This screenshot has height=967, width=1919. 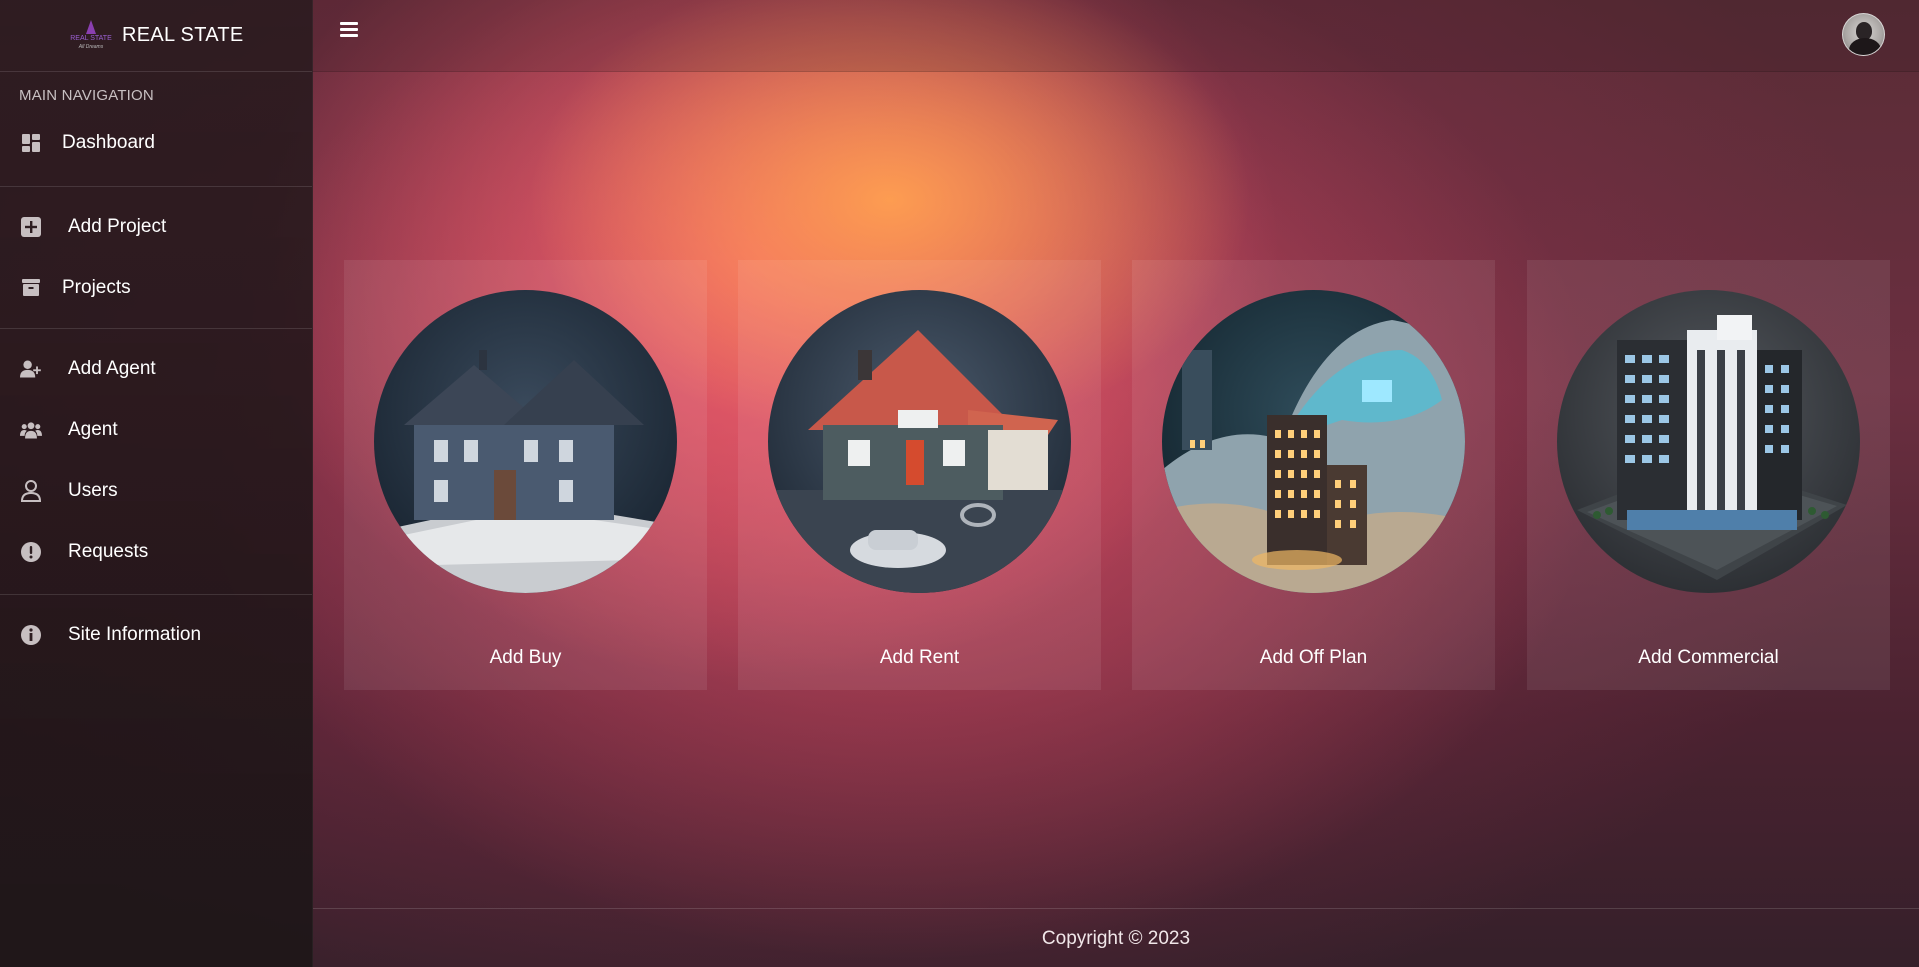 I want to click on sidebar-item-requests: Requests, so click(x=156, y=551).